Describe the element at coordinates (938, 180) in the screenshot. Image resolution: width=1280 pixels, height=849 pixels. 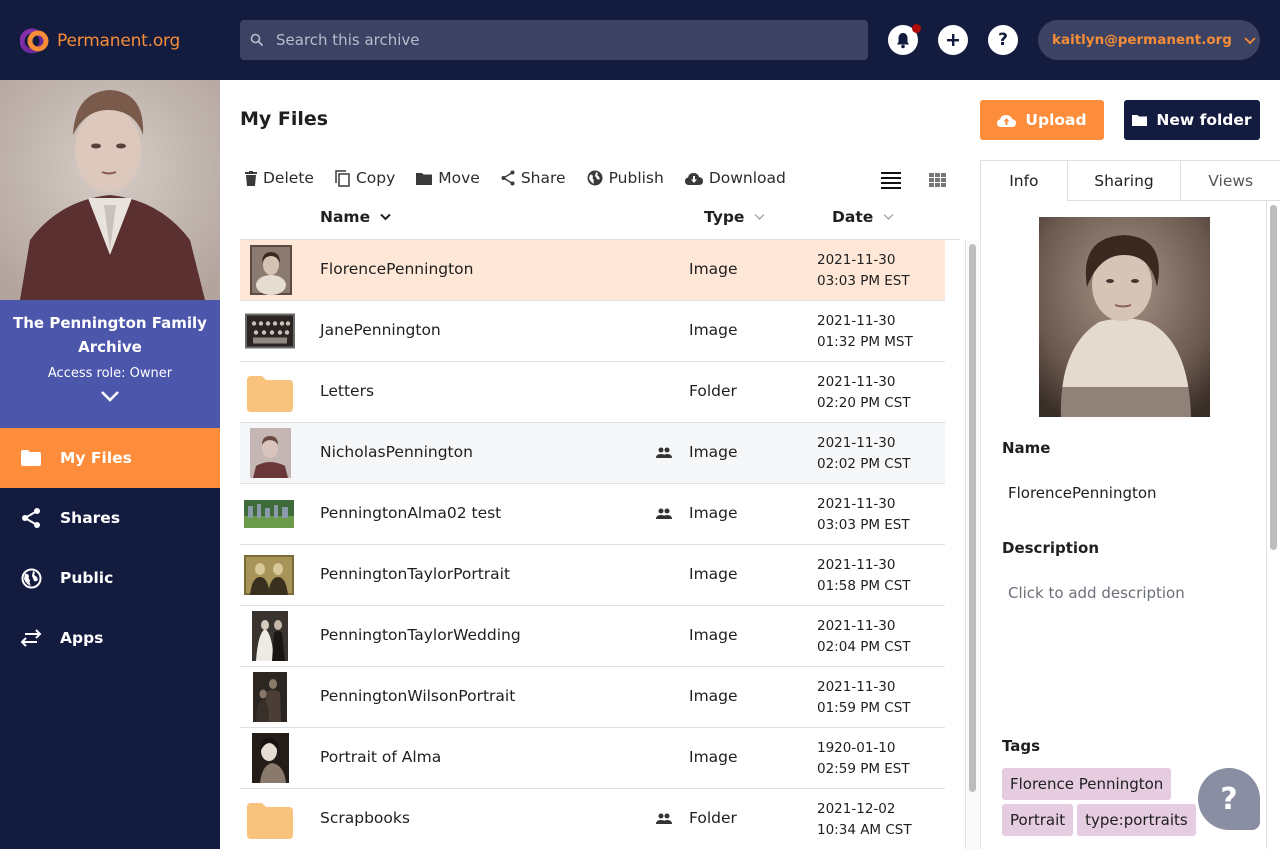
I see `grid-view-icon` at that location.